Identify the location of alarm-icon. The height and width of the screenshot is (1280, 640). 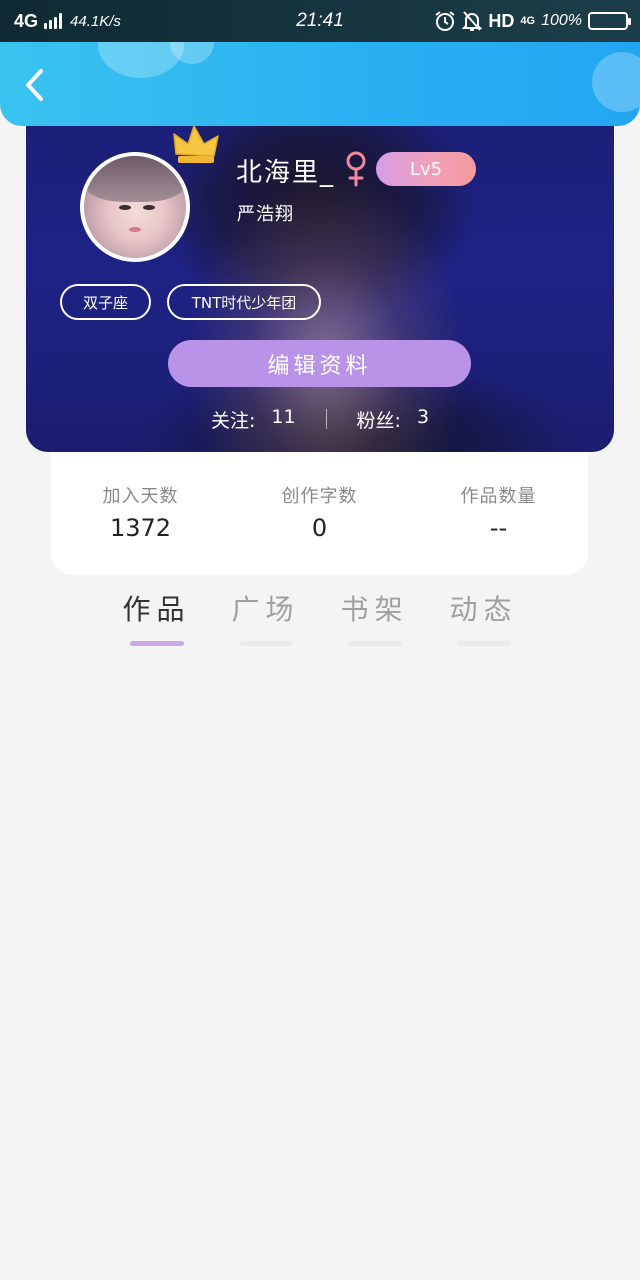
(445, 21).